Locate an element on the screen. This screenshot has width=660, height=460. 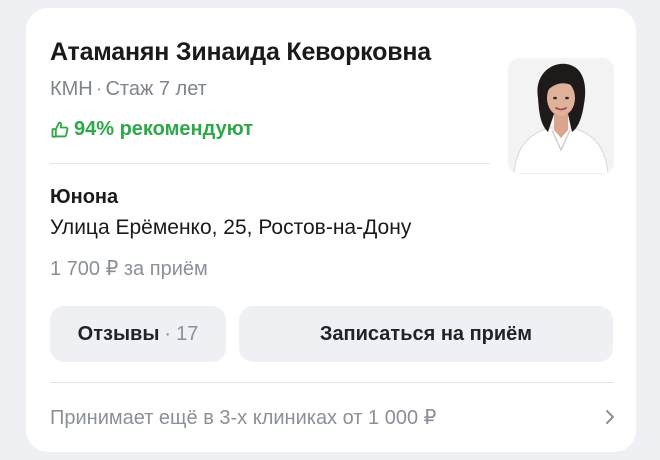
doctor-meta: КМН · Стаж 7 лет is located at coordinates (128, 89).